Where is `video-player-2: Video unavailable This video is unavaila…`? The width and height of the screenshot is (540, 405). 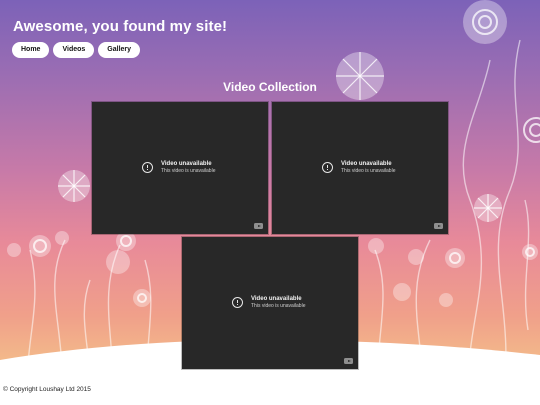
video-player-2: Video unavailable This video is unavaila… is located at coordinates (360, 168).